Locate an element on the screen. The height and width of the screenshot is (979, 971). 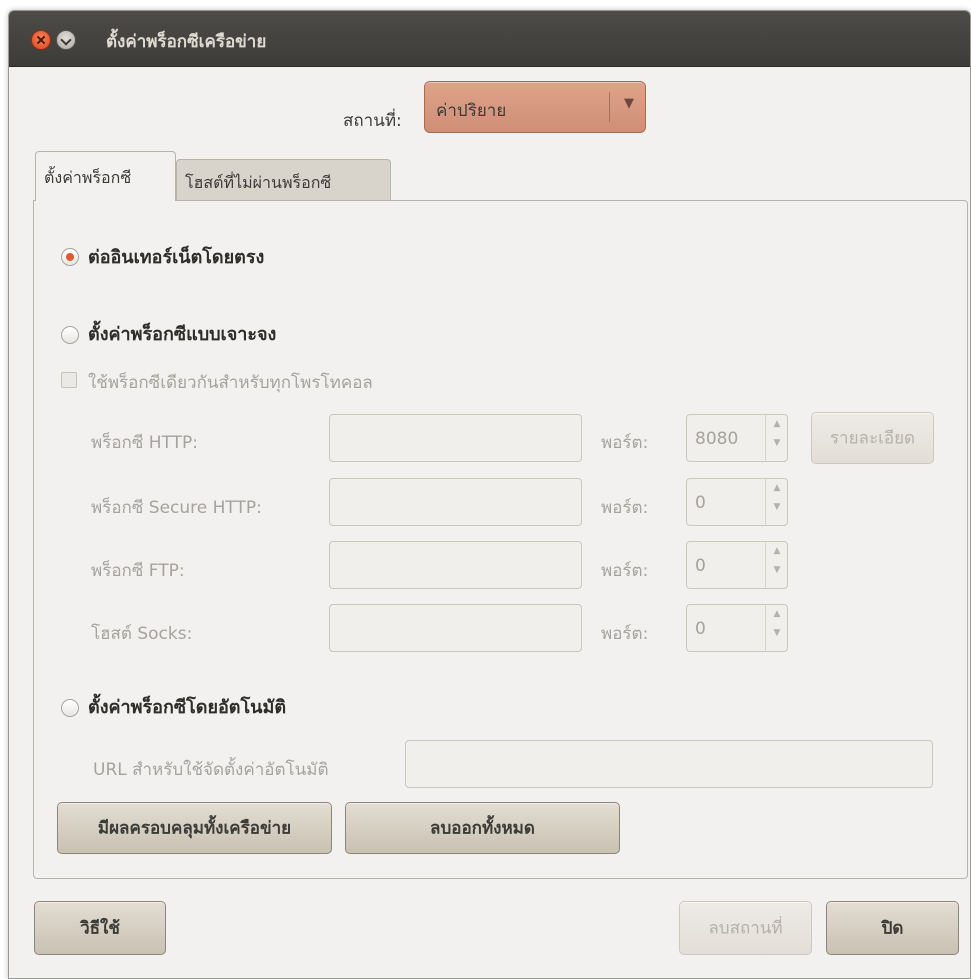
secure-http-proxy-label: พร็อกซี Secure HTTP: is located at coordinates (176, 508).